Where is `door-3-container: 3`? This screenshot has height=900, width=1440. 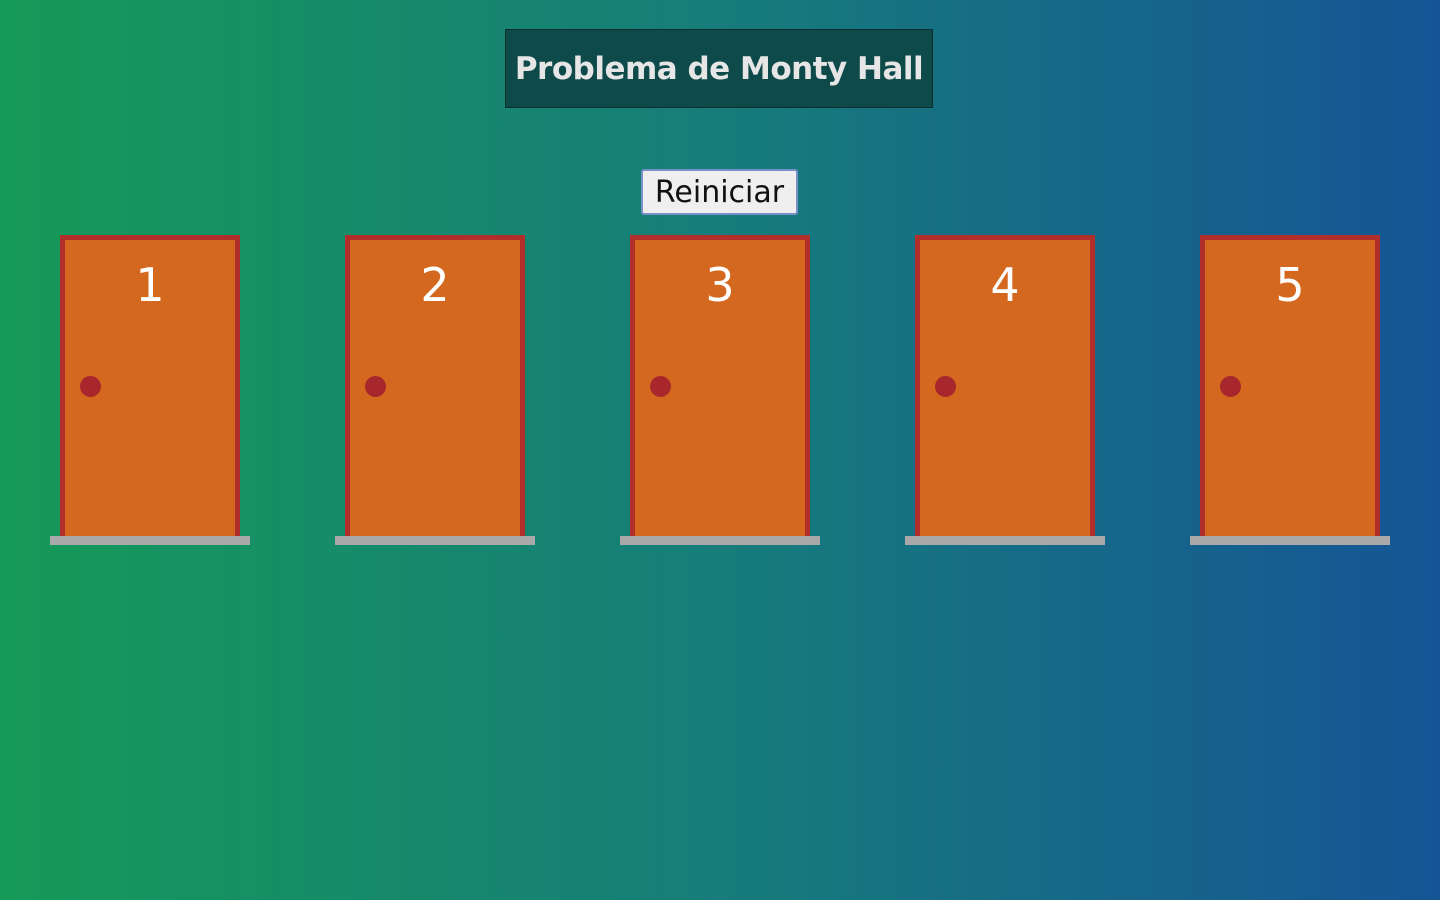 door-3-container: 3 is located at coordinates (720, 390).